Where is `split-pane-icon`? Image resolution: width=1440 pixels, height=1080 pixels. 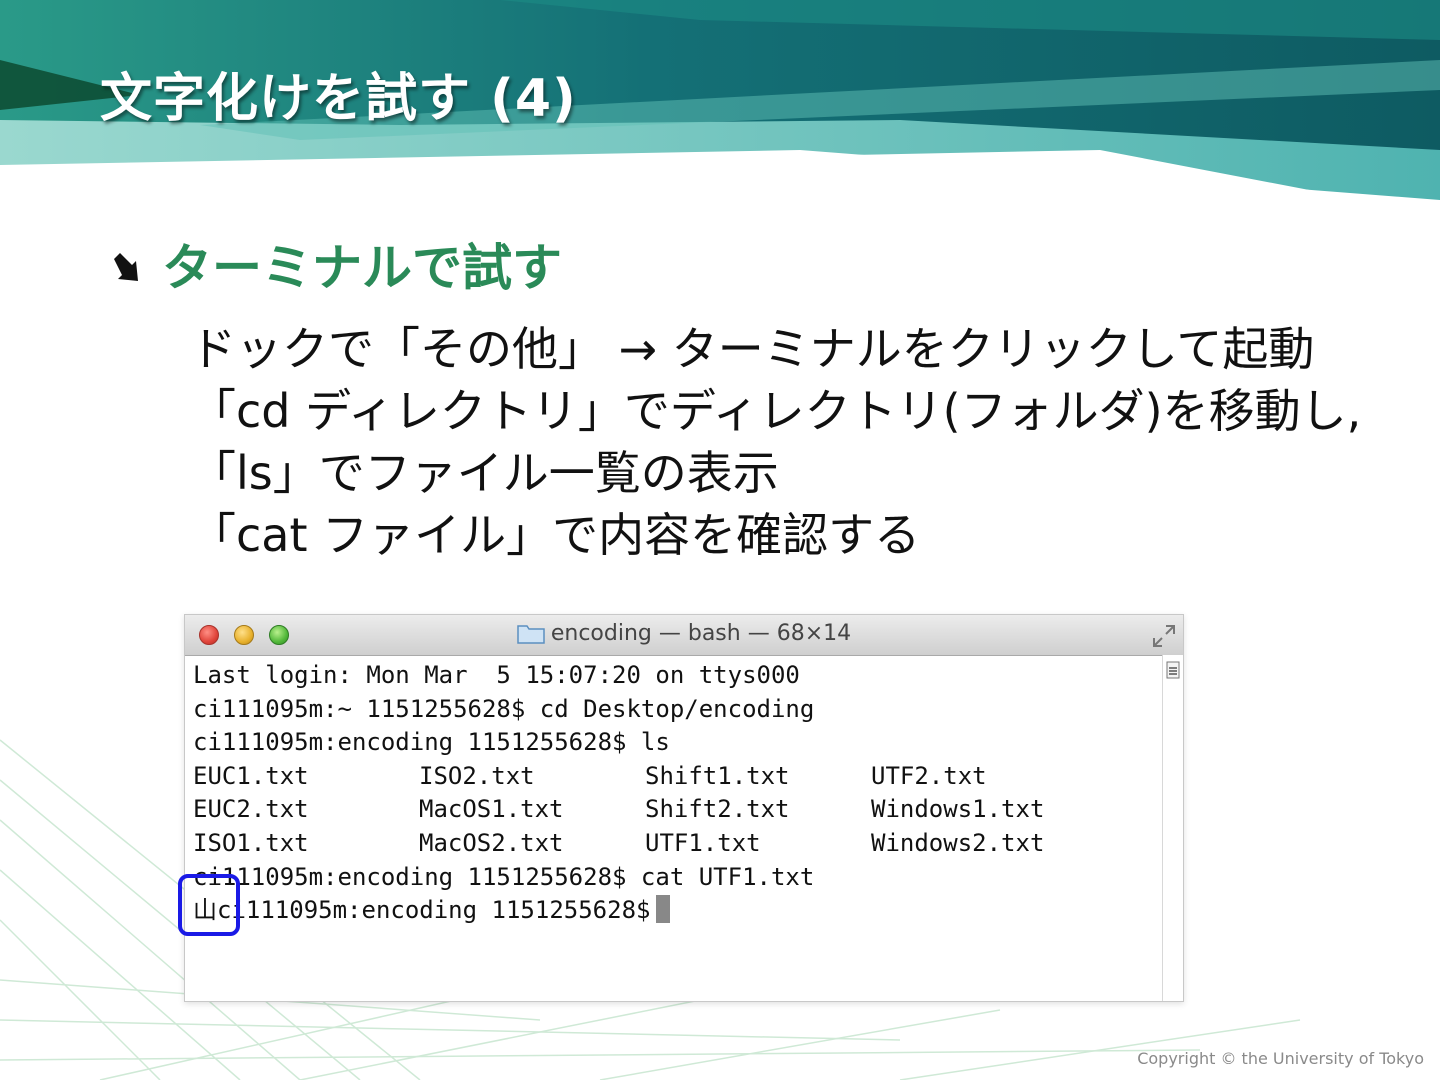
split-pane-icon is located at coordinates (1173, 670).